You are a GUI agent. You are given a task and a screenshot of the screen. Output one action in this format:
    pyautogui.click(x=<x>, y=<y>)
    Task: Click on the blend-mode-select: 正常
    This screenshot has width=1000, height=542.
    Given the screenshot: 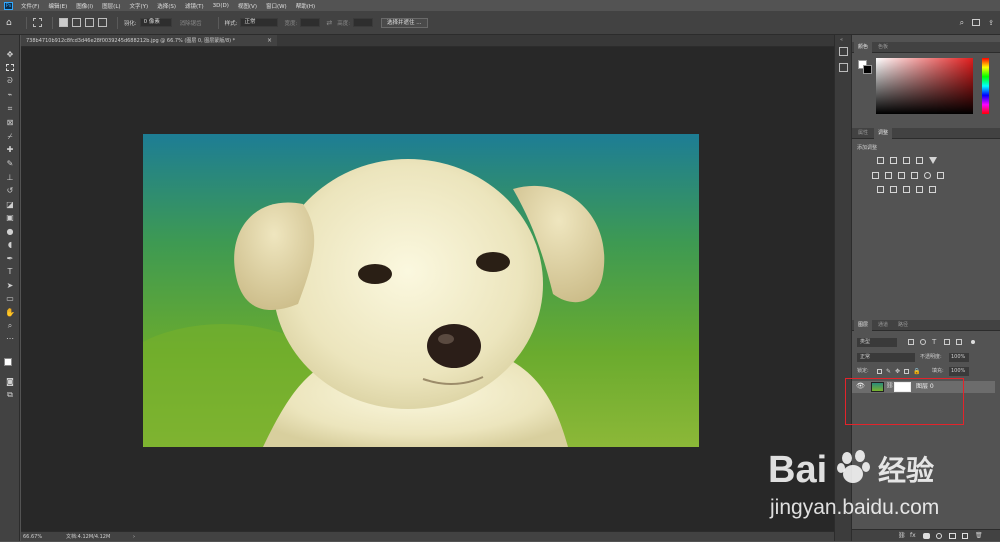 What is the action you would take?
    pyautogui.click(x=886, y=357)
    